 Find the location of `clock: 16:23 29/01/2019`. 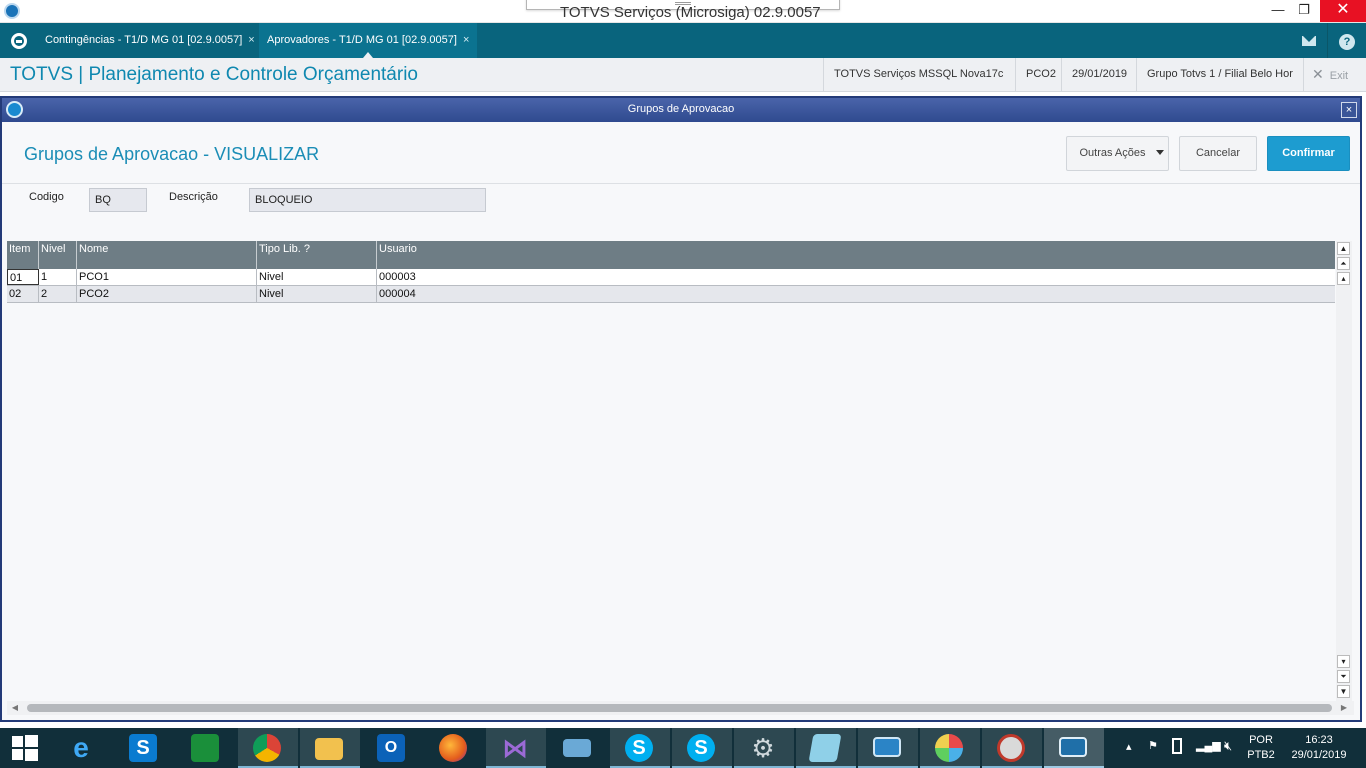

clock: 16:23 29/01/2019 is located at coordinates (1319, 748).